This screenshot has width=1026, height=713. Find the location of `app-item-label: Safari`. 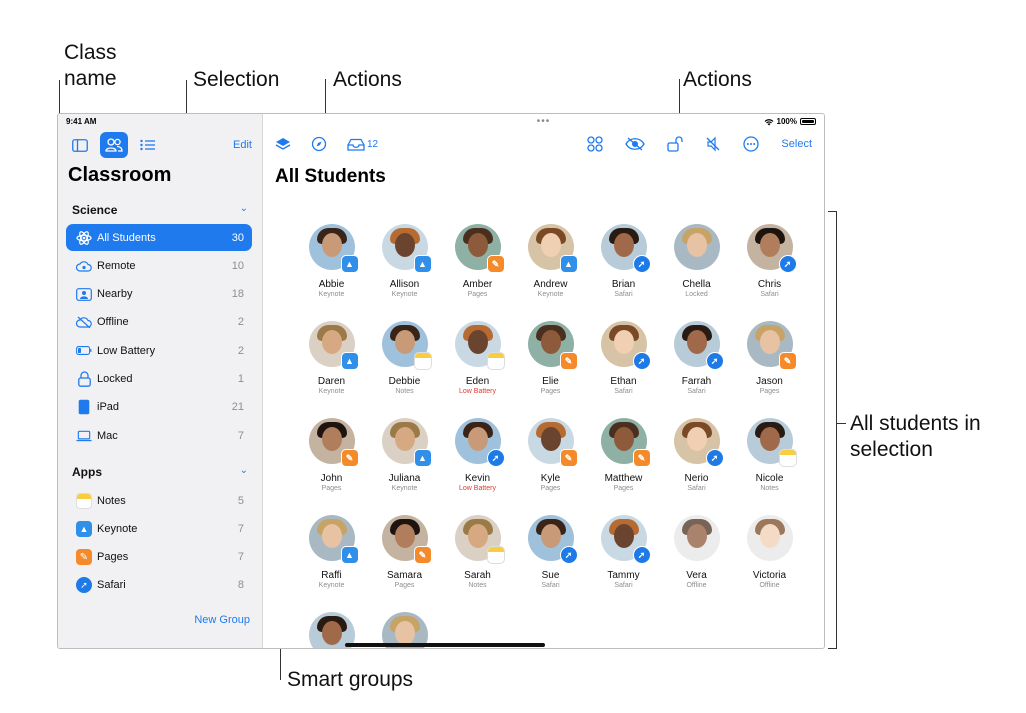

app-item-label: Safari is located at coordinates (111, 585).